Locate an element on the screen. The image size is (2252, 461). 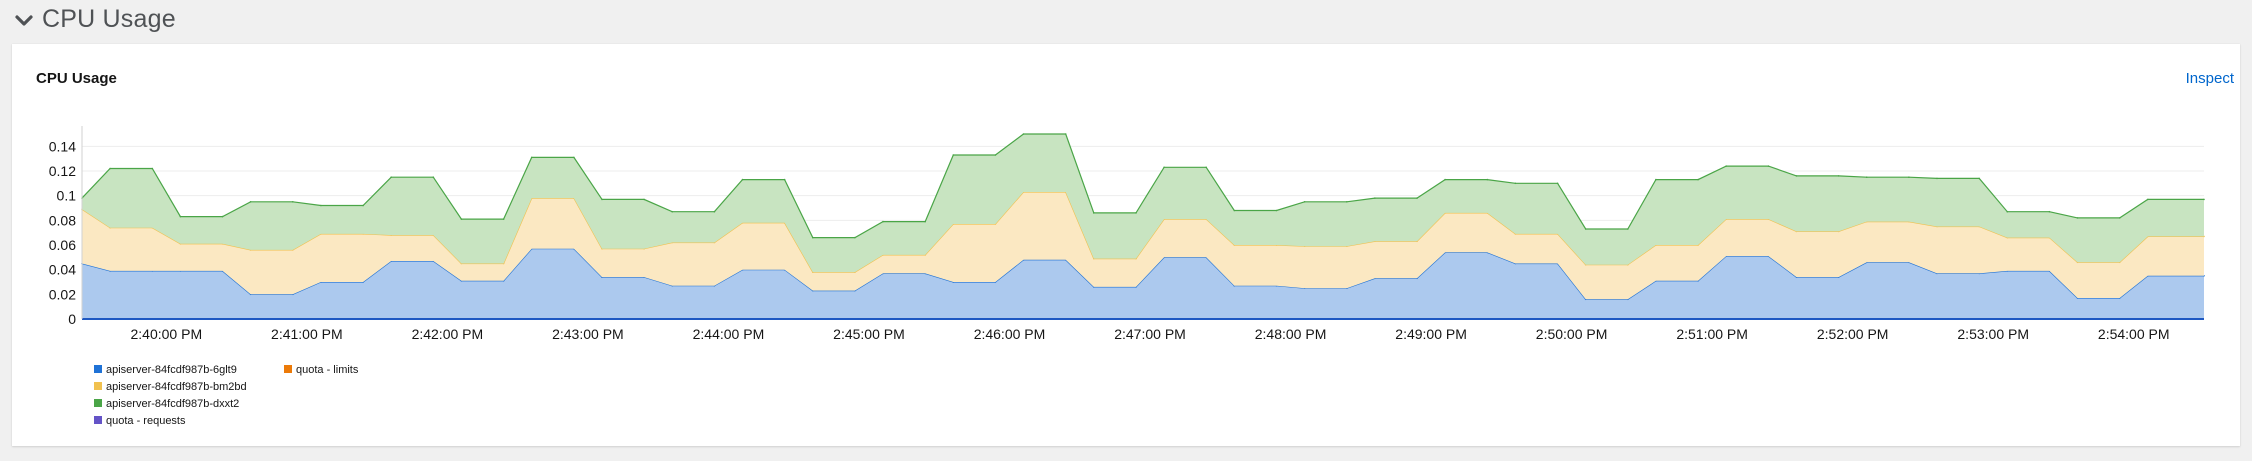
legend-item: quota - requests is located at coordinates (140, 421).